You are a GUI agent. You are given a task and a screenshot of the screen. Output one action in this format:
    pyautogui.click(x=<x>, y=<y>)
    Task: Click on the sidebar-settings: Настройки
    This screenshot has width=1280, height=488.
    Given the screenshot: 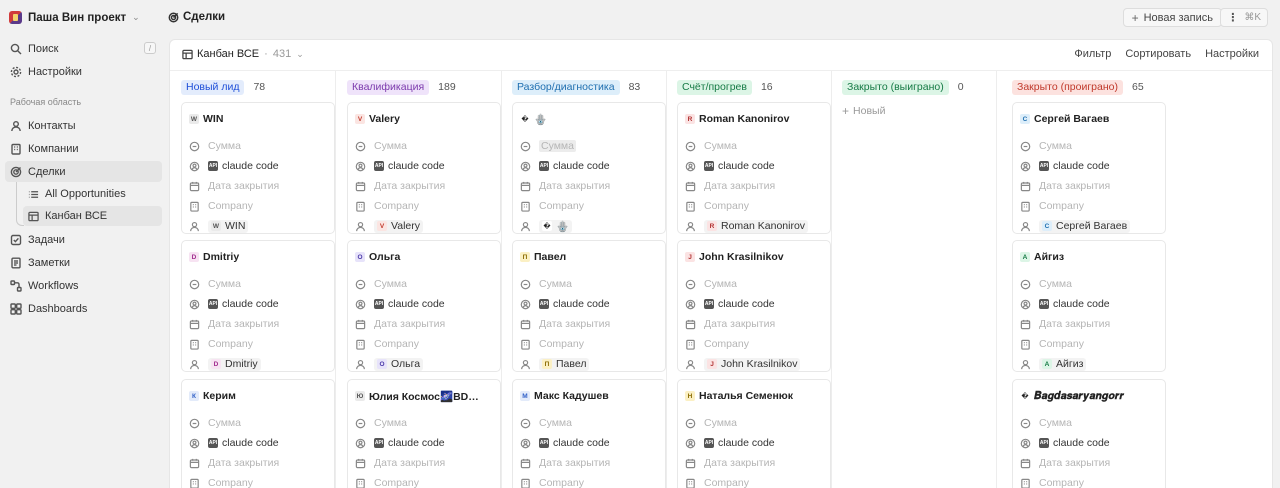 What is the action you would take?
    pyautogui.click(x=83, y=71)
    